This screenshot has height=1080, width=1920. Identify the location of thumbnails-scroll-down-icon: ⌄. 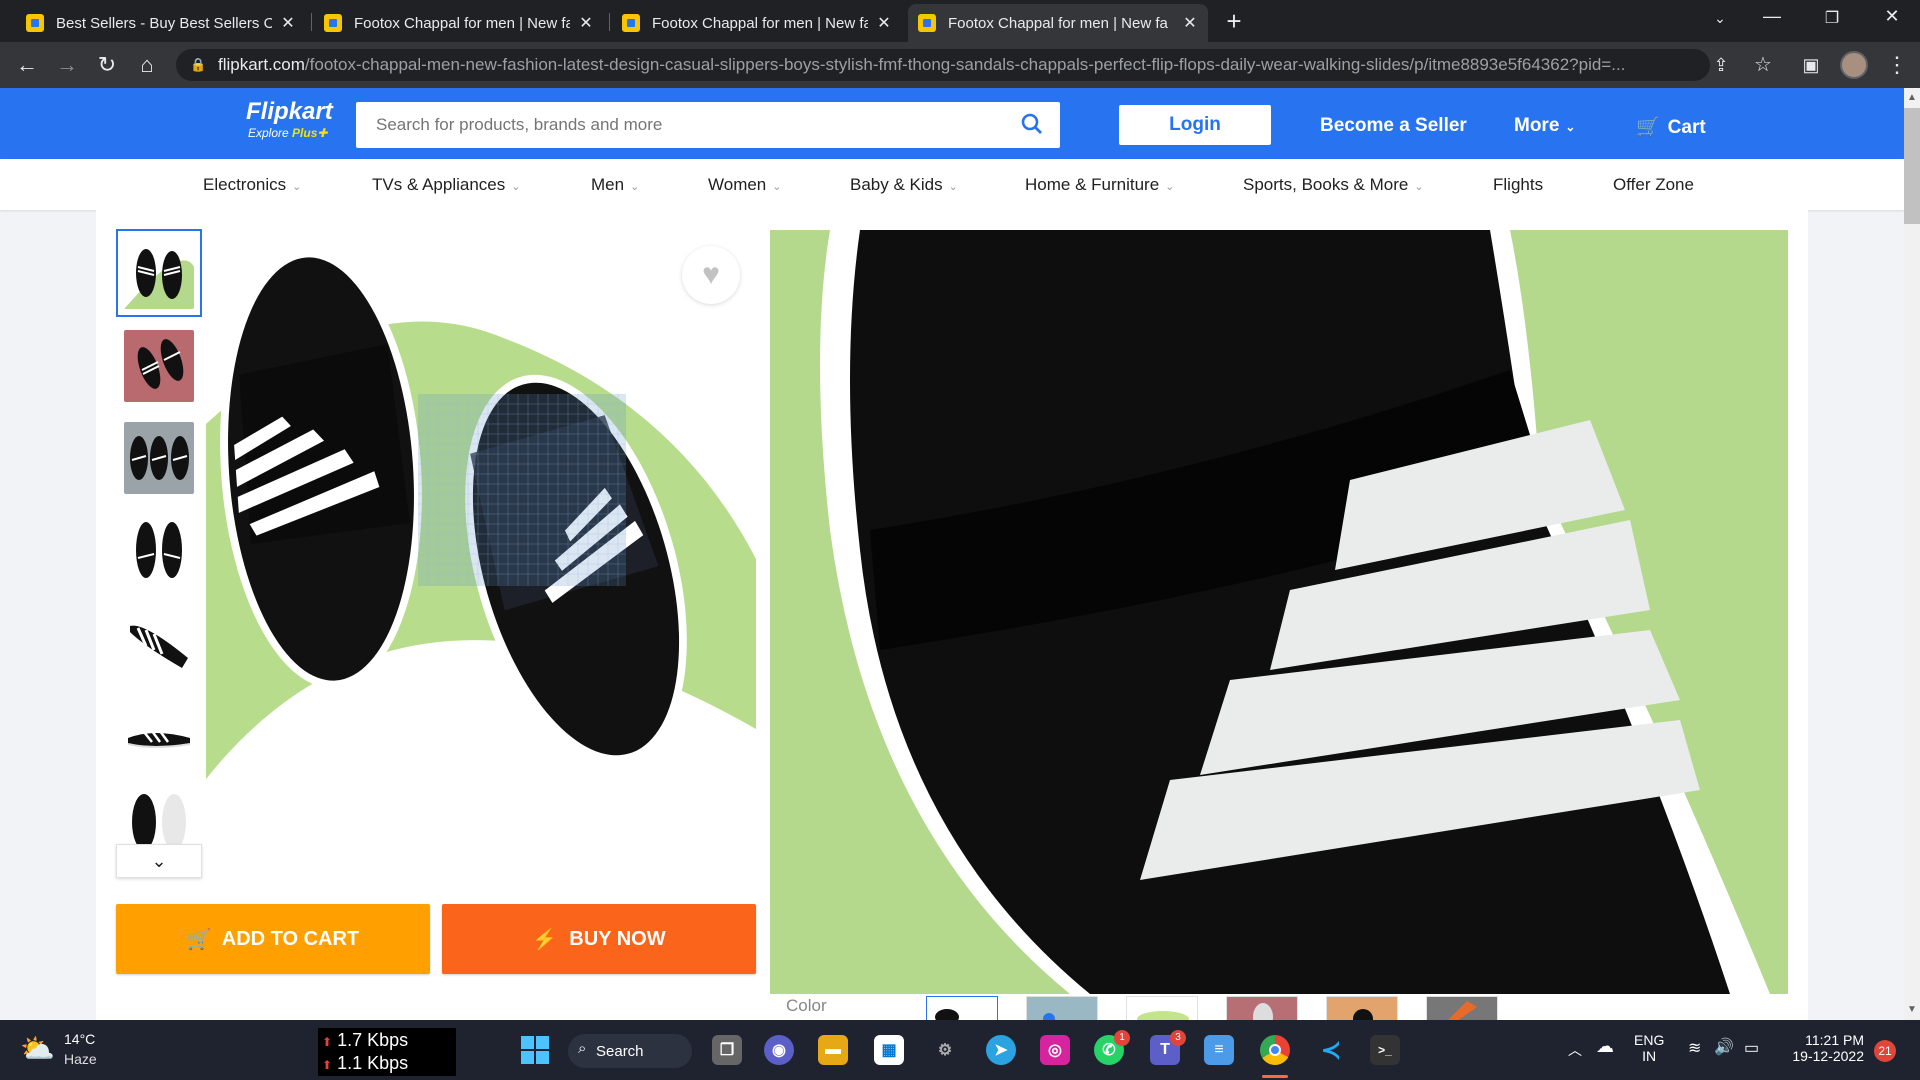
(159, 861).